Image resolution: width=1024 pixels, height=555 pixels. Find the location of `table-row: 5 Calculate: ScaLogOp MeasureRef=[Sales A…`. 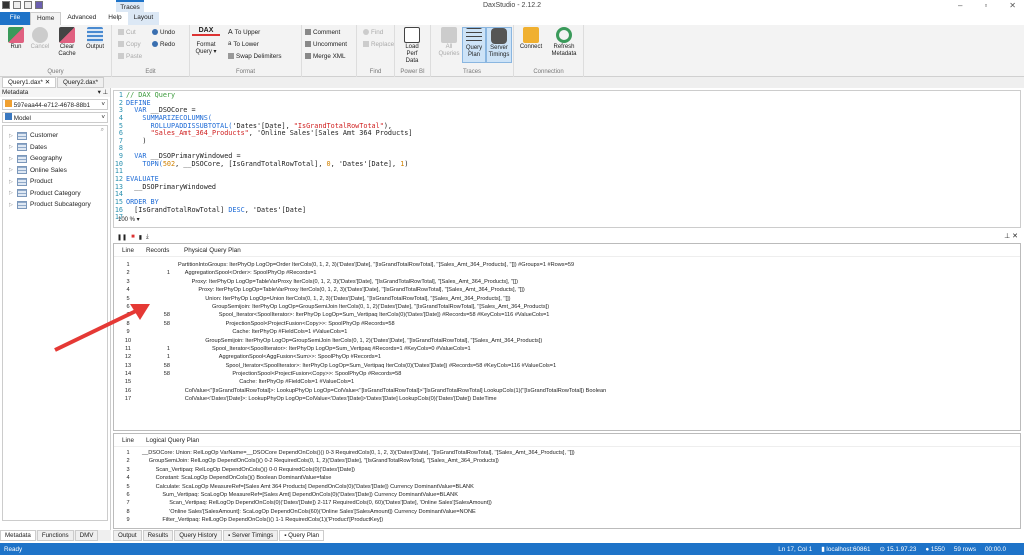

table-row: 5 Calculate: ScaLogOp MeasureRef=[Sales A… is located at coordinates (567, 487).